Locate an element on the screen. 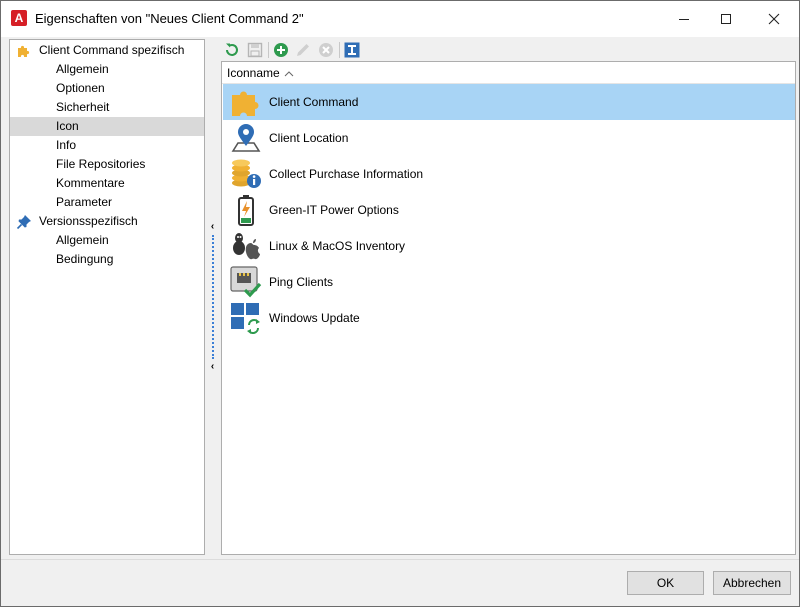 This screenshot has height=607, width=800. tree-item-label: Icon is located at coordinates (67, 126).